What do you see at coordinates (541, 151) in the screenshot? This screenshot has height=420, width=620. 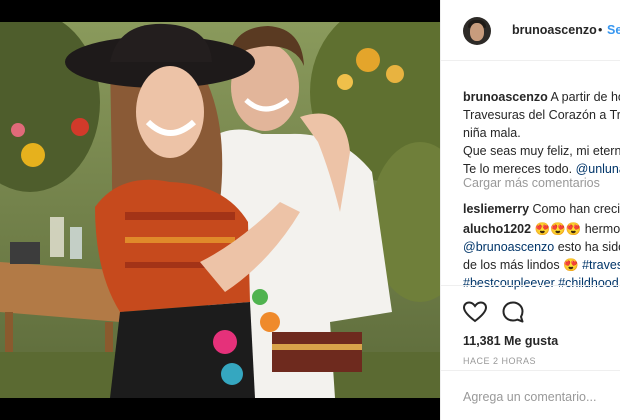 I see `caption-line: Que seas muy feliz, mi eterna travesura.` at bounding box center [541, 151].